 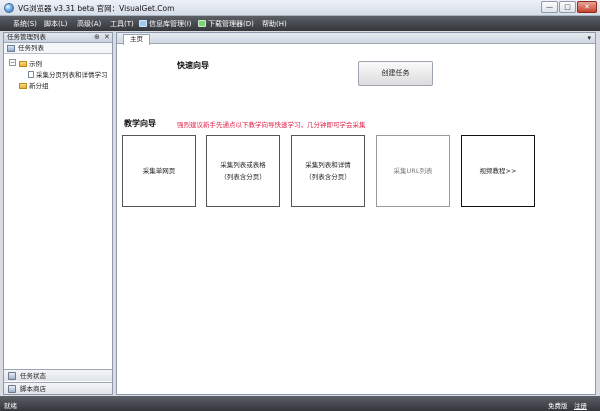 What do you see at coordinates (589, 38) in the screenshot?
I see `tab-dropdown-icon: ▾` at bounding box center [589, 38].